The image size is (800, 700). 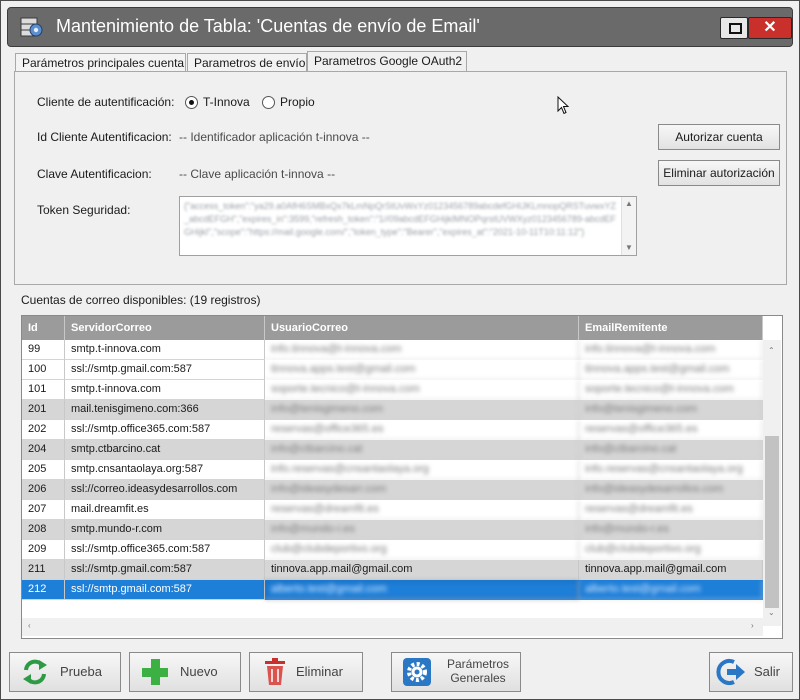 What do you see at coordinates (65, 672) in the screenshot?
I see `test-button: Prueba` at bounding box center [65, 672].